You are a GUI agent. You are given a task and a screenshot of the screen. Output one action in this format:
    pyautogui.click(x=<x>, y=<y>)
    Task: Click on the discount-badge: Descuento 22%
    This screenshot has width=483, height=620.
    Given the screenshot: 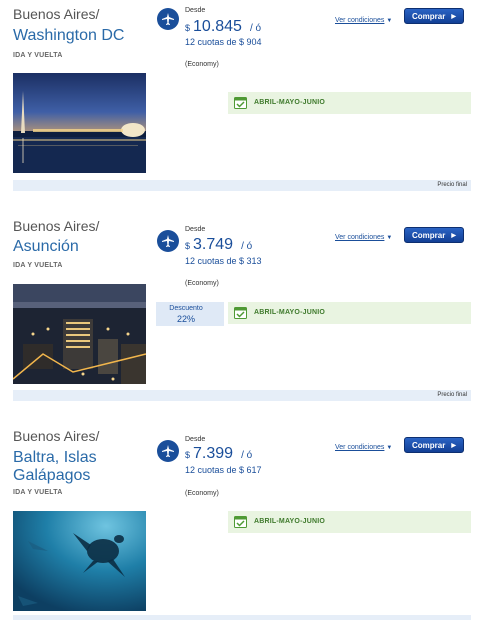 What is the action you would take?
    pyautogui.click(x=190, y=314)
    